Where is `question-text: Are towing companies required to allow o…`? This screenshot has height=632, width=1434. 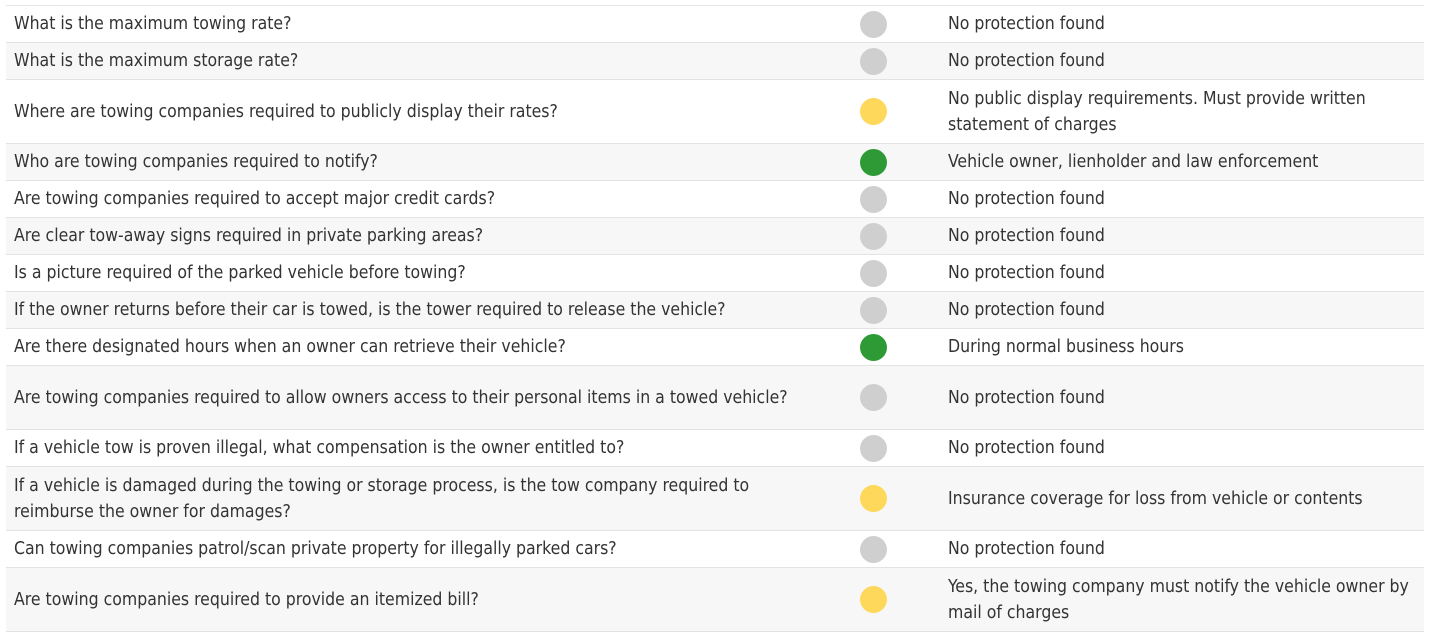 question-text: Are towing companies required to allow o… is located at coordinates (401, 397).